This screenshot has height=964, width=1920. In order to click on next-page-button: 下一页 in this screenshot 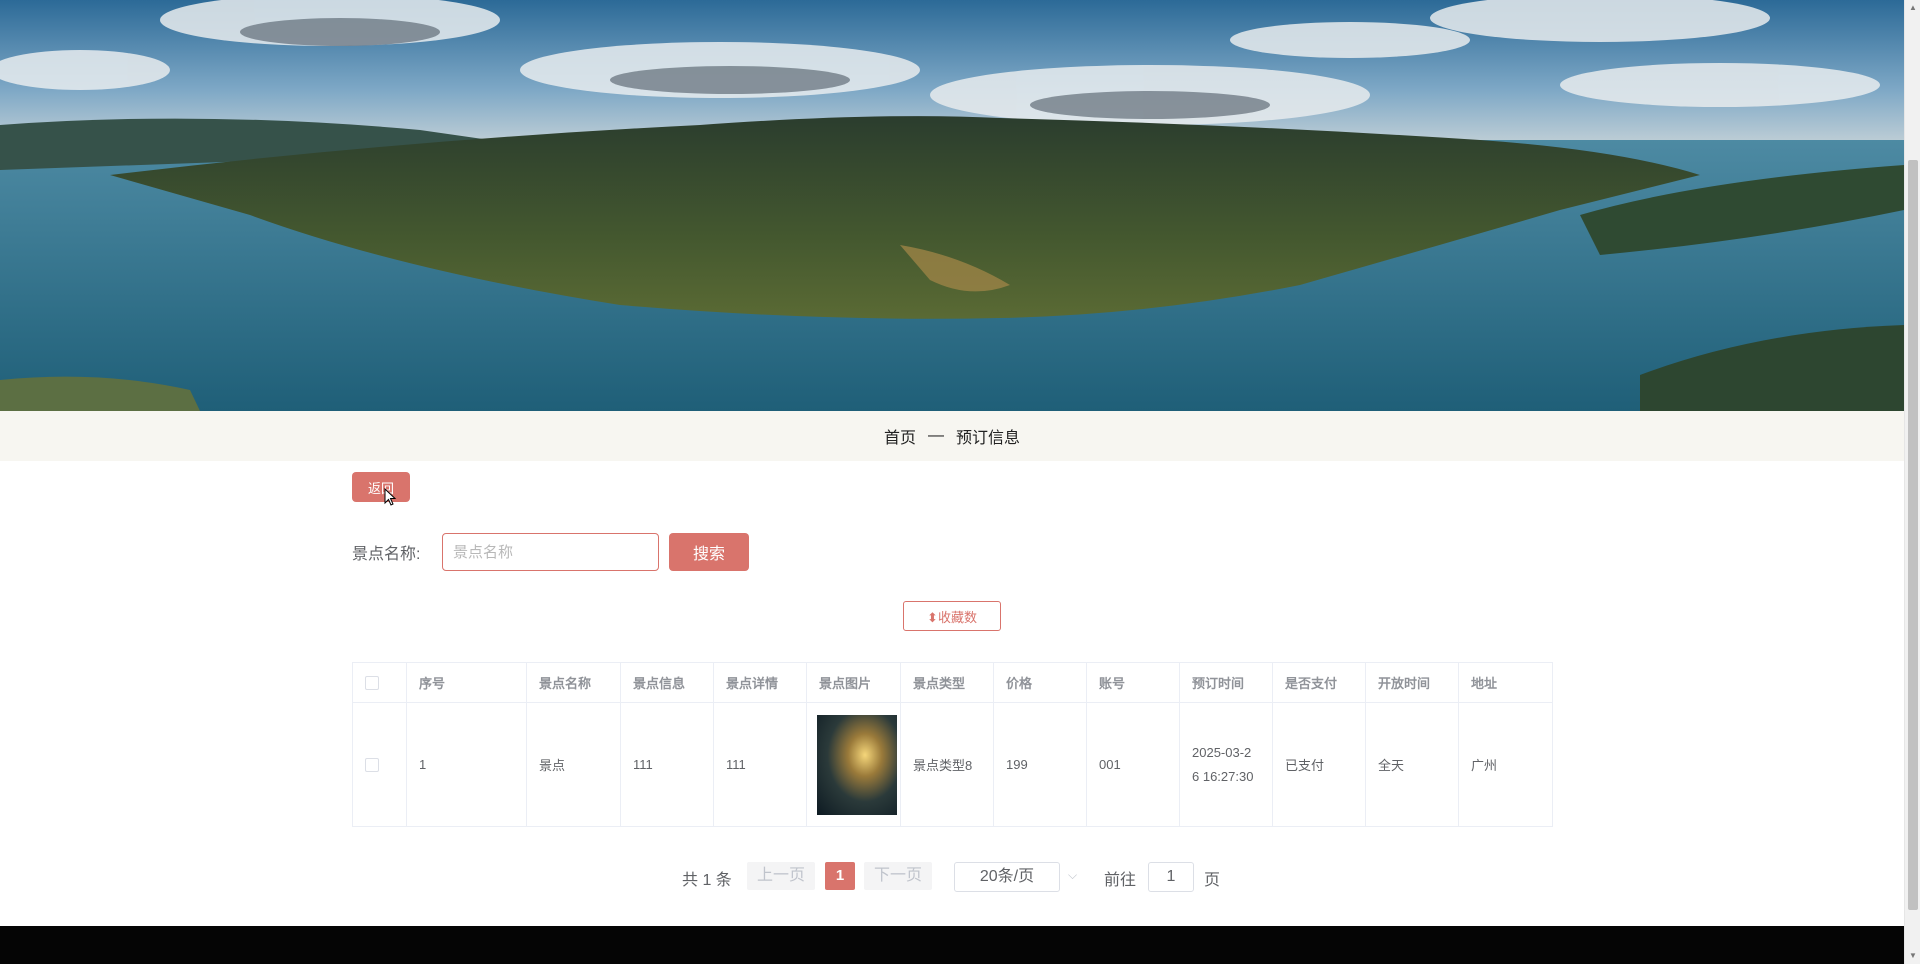, I will do `click(898, 876)`.